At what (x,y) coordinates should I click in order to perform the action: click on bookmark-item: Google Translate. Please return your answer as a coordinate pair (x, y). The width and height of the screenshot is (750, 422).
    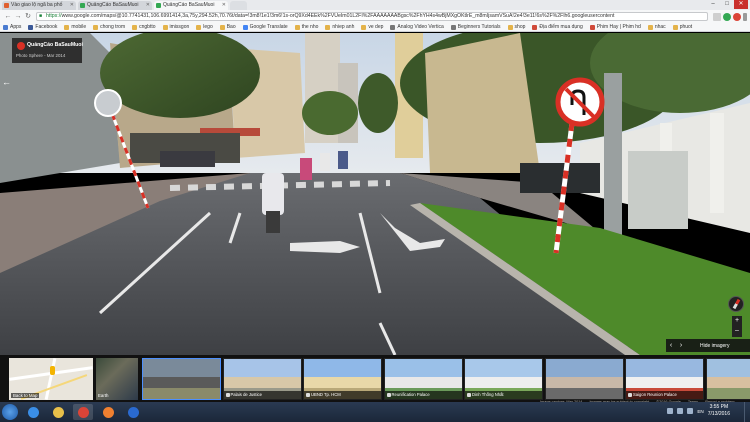
    Looking at the image, I should click on (265, 27).